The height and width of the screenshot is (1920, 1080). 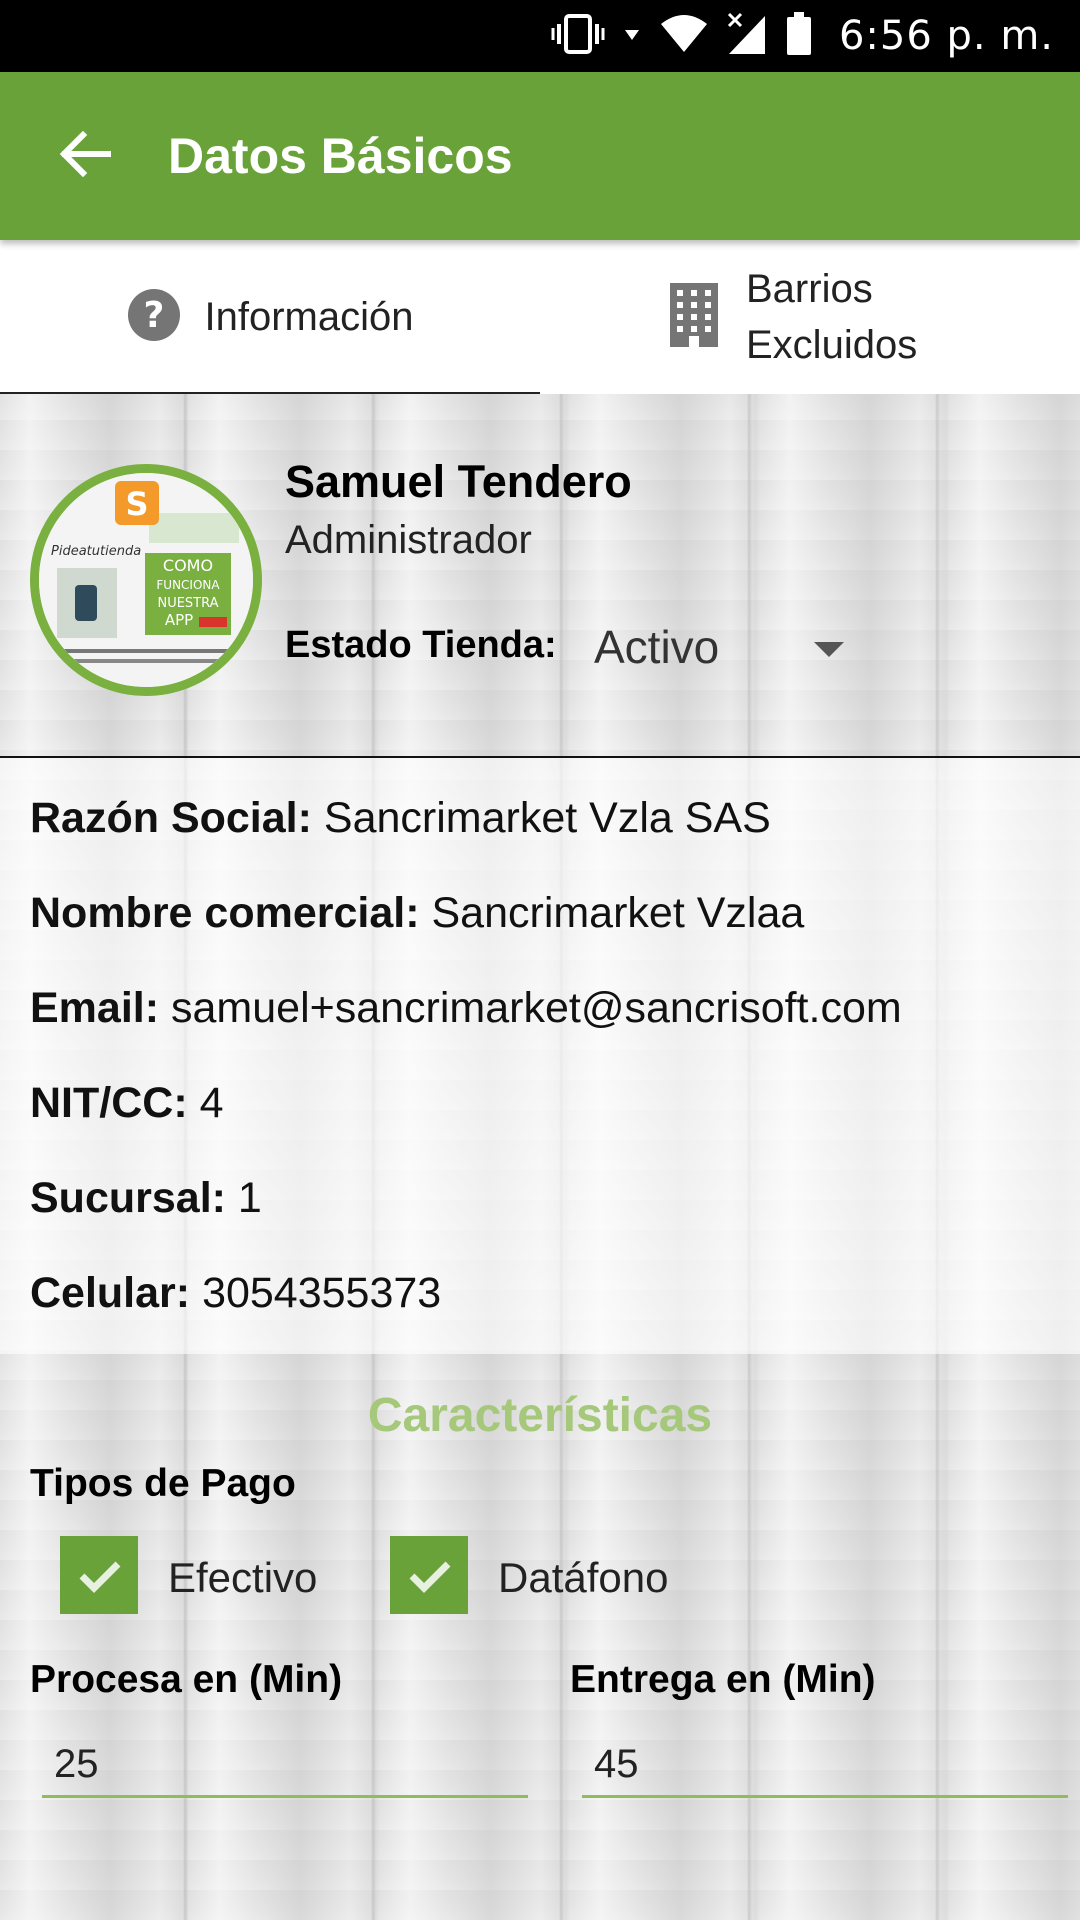 I want to click on svg-text: COMO, so click(x=188, y=565).